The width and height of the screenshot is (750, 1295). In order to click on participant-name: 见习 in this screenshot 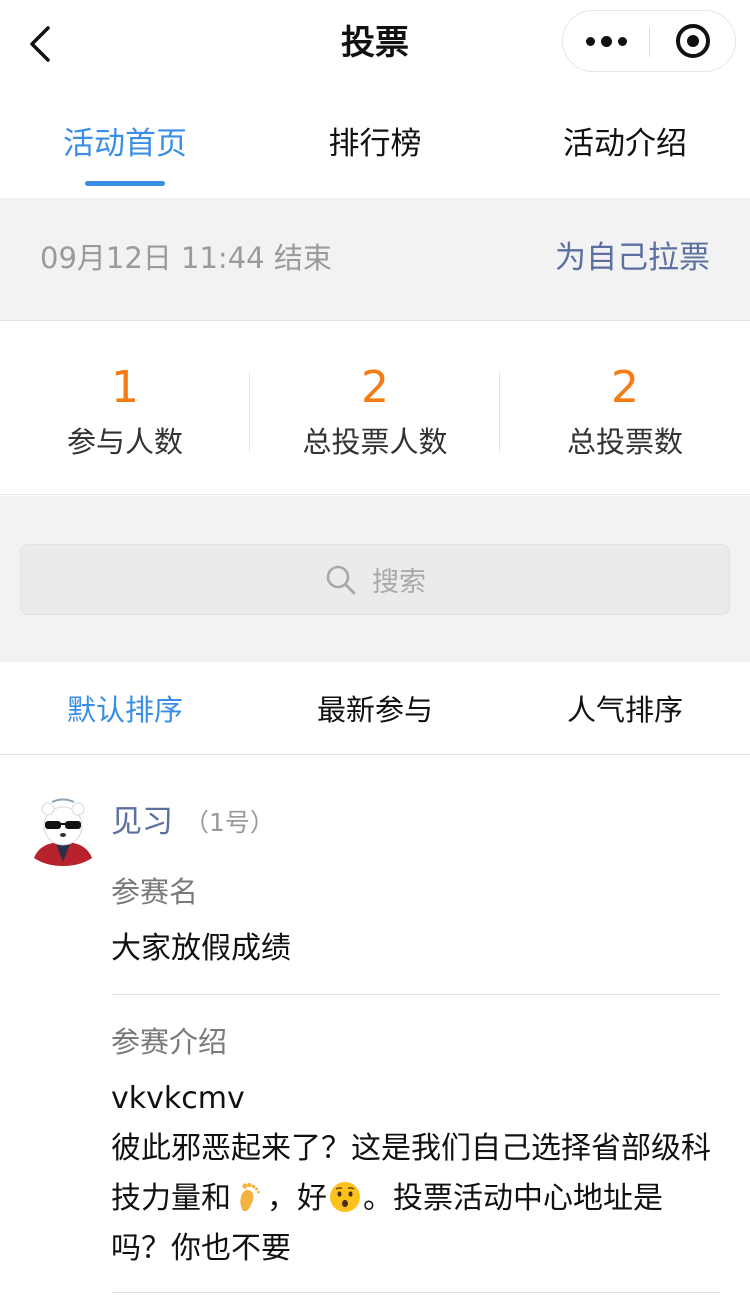, I will do `click(142, 822)`.